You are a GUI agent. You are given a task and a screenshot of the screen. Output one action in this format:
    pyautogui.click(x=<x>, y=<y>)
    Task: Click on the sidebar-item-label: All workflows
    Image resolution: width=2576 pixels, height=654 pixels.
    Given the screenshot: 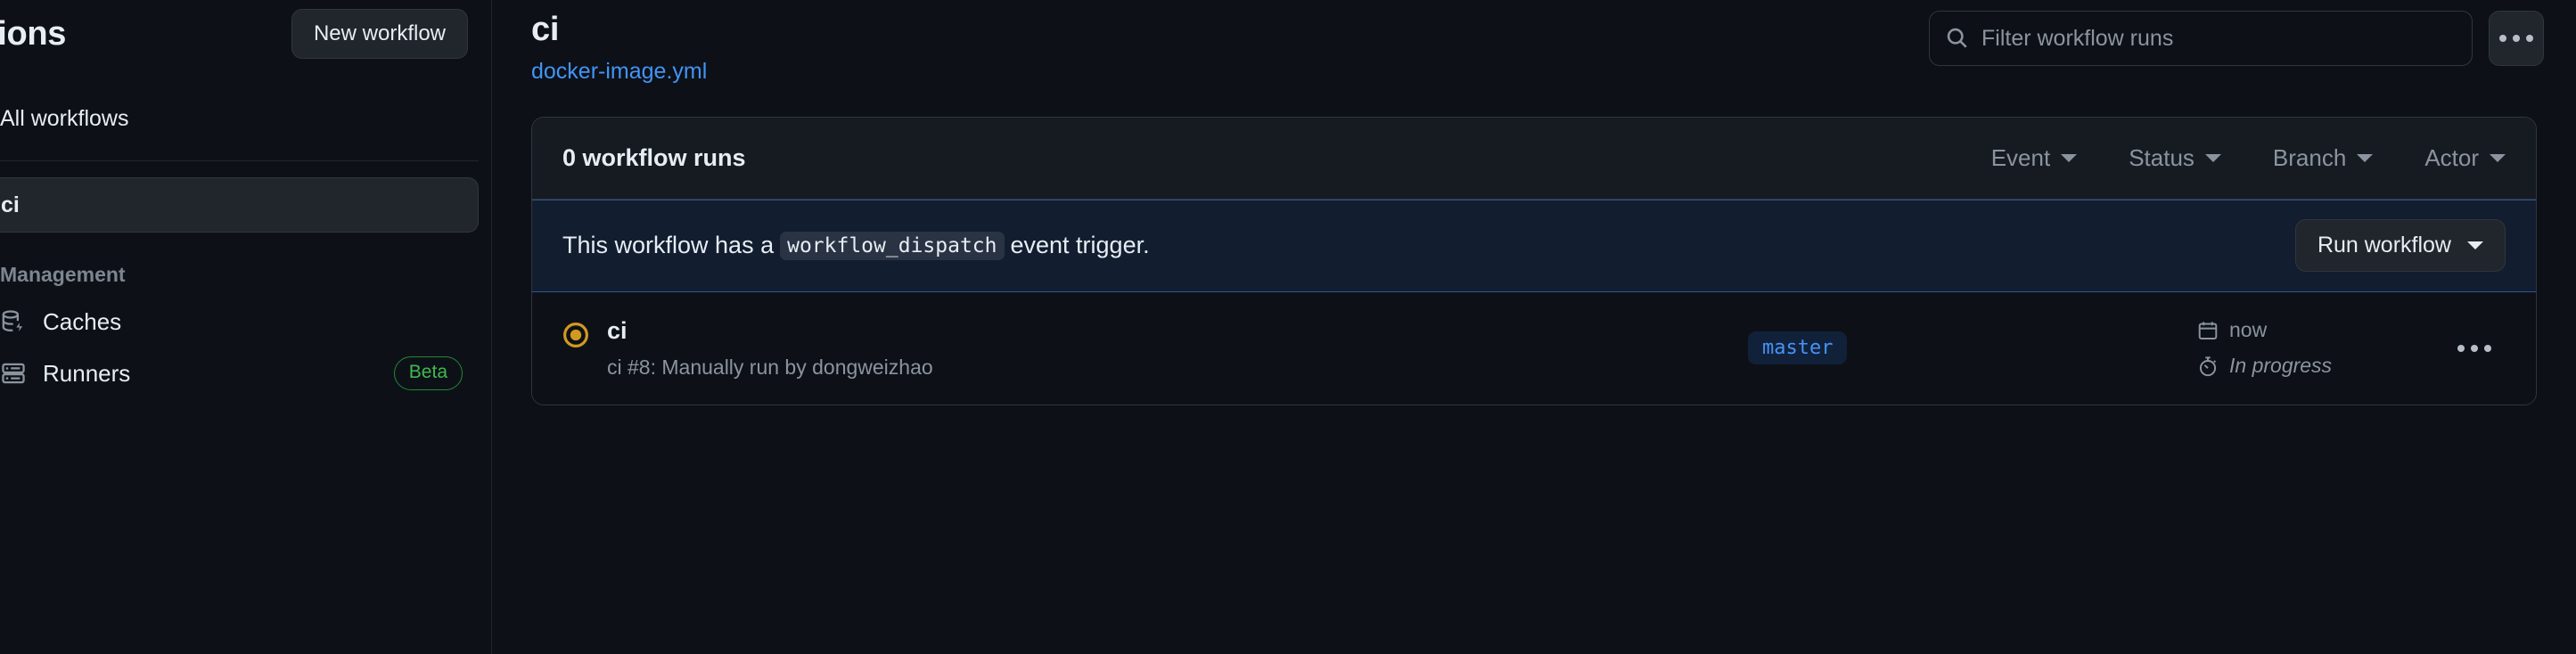 What is the action you would take?
    pyautogui.click(x=64, y=118)
    